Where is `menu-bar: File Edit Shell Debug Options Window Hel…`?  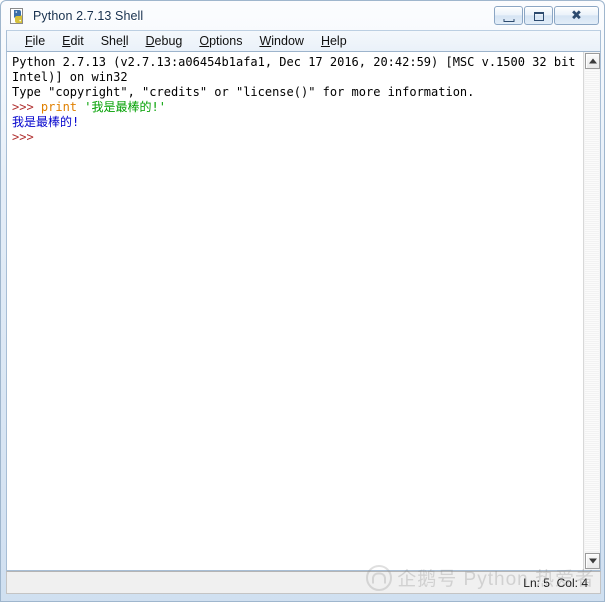 menu-bar: File Edit Shell Debug Options Window Hel… is located at coordinates (303, 40).